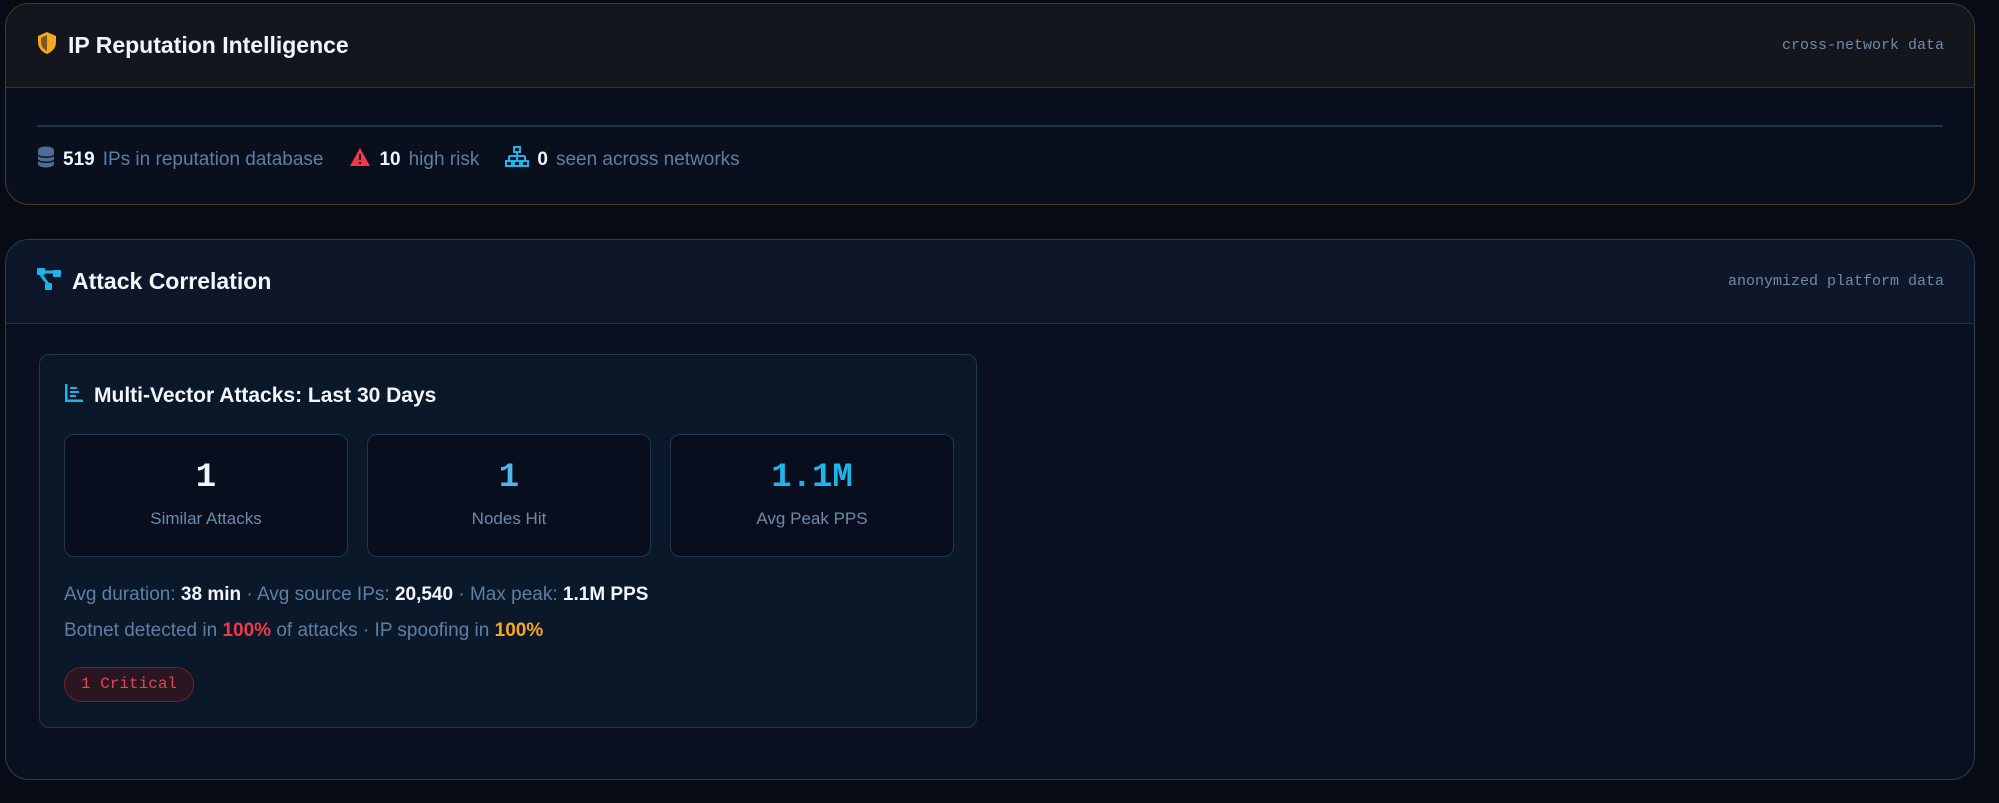  I want to click on card-title: Attack Correlation, so click(172, 281).